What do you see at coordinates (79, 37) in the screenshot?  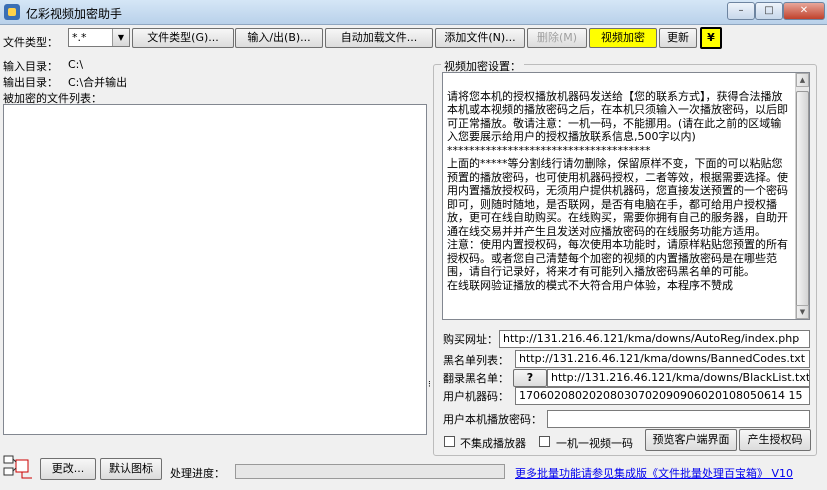 I see `file-type-value: *.*` at bounding box center [79, 37].